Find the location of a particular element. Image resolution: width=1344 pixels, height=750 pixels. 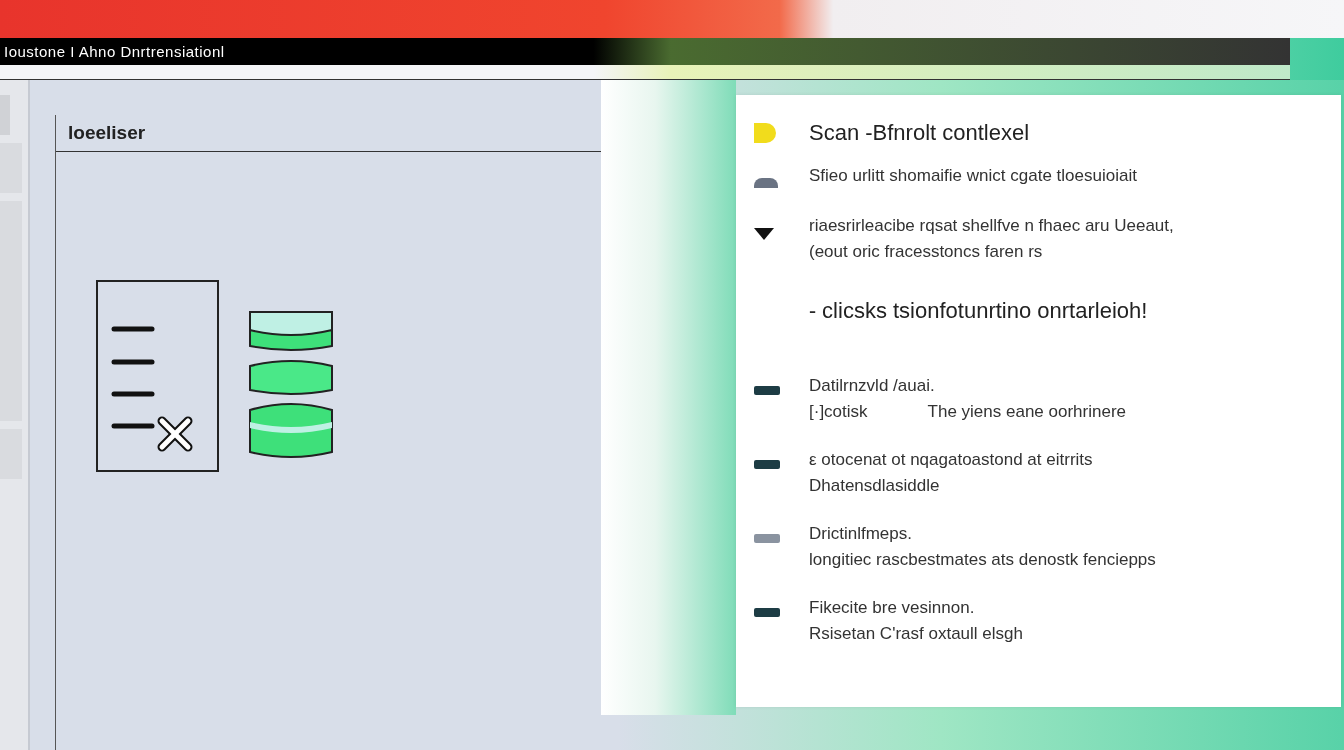

item-text: longitiec rascbestmates ats denostk fenciepps is located at coordinates (982, 560).